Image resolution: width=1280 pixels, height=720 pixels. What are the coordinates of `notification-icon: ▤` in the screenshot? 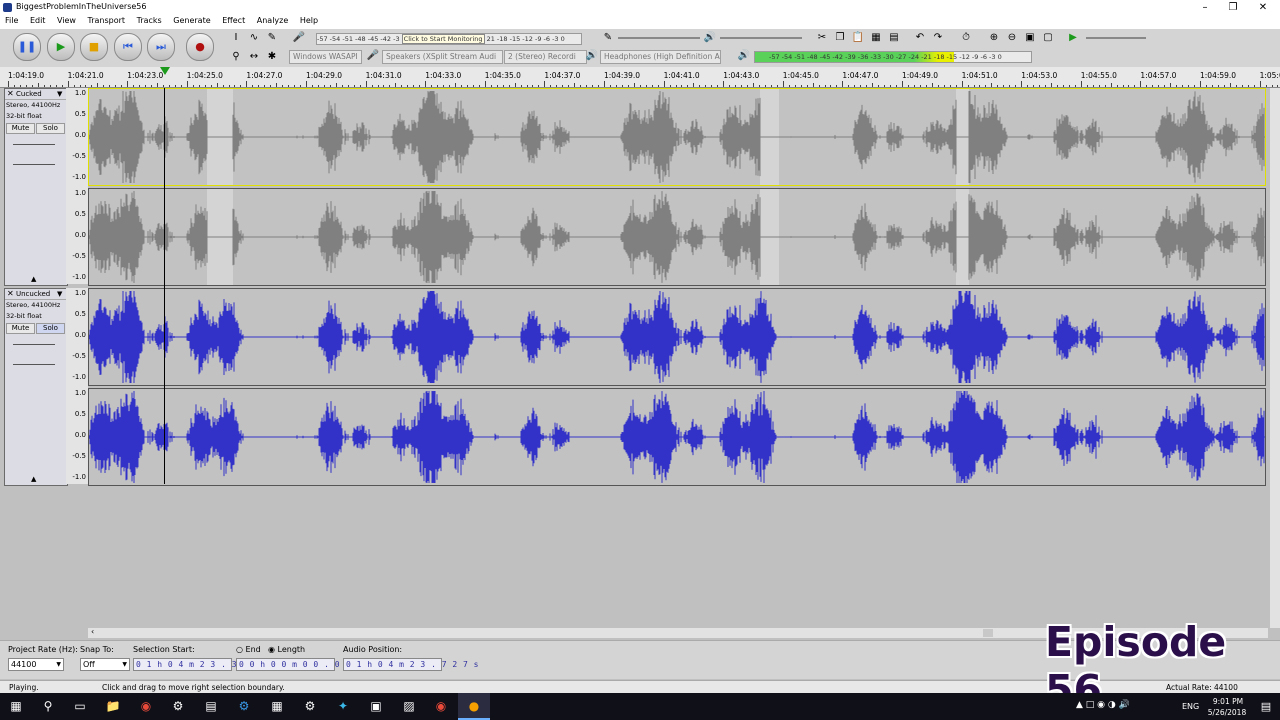 It's located at (1265, 706).